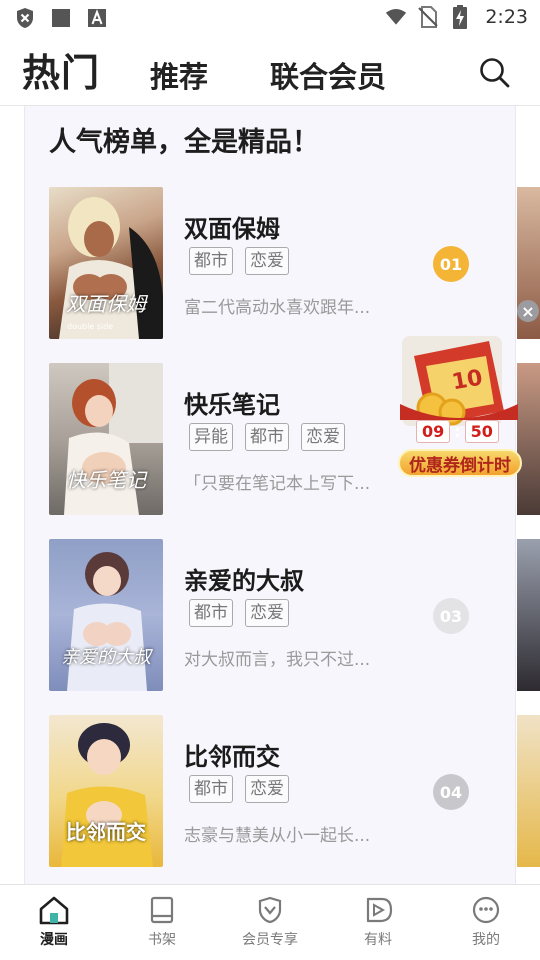 This screenshot has width=540, height=960. Describe the element at coordinates (90, 326) in the screenshot. I see `cover-subtitle: double side` at that location.